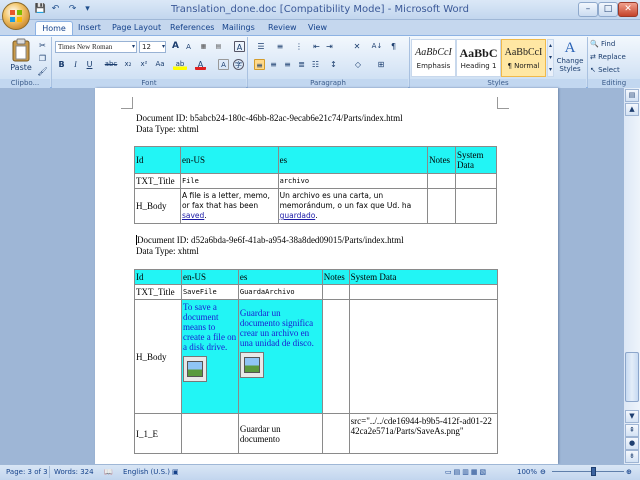  Describe the element at coordinates (273, 64) in the screenshot. I see `align-center-icon: ≡` at that location.